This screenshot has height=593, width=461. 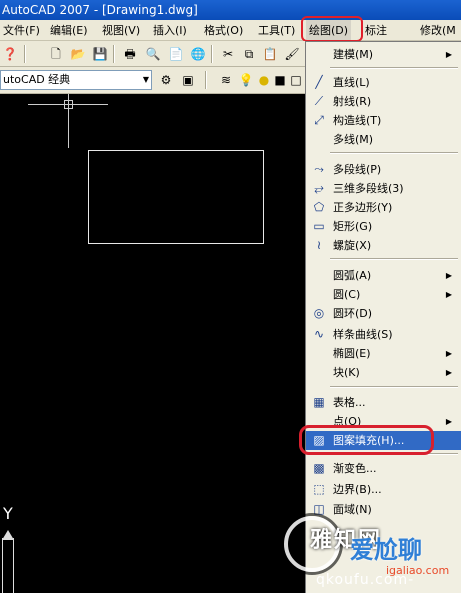 I want to click on polyline-icon: ⤳, so click(x=319, y=169).